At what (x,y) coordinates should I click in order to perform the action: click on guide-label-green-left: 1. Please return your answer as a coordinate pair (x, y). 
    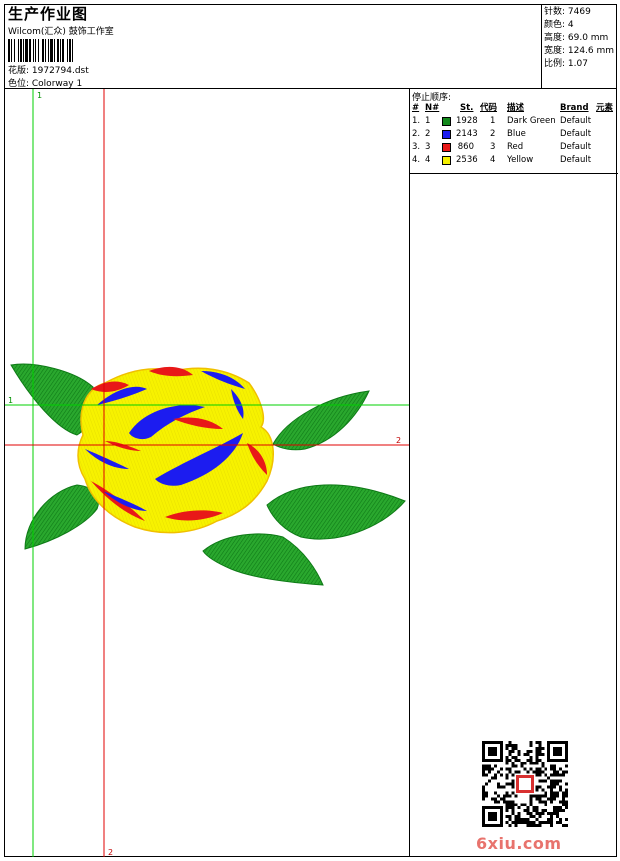
    Looking at the image, I should click on (11, 400).